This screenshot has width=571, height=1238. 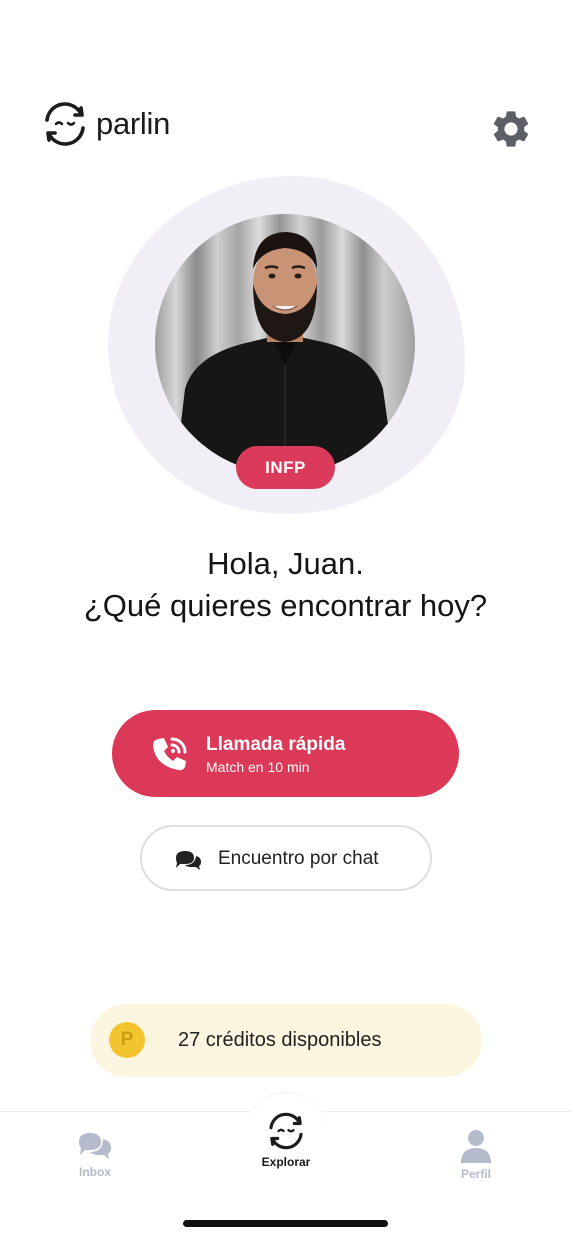 What do you see at coordinates (276, 744) in the screenshot?
I see `quick-call-title: Llamada rápida` at bounding box center [276, 744].